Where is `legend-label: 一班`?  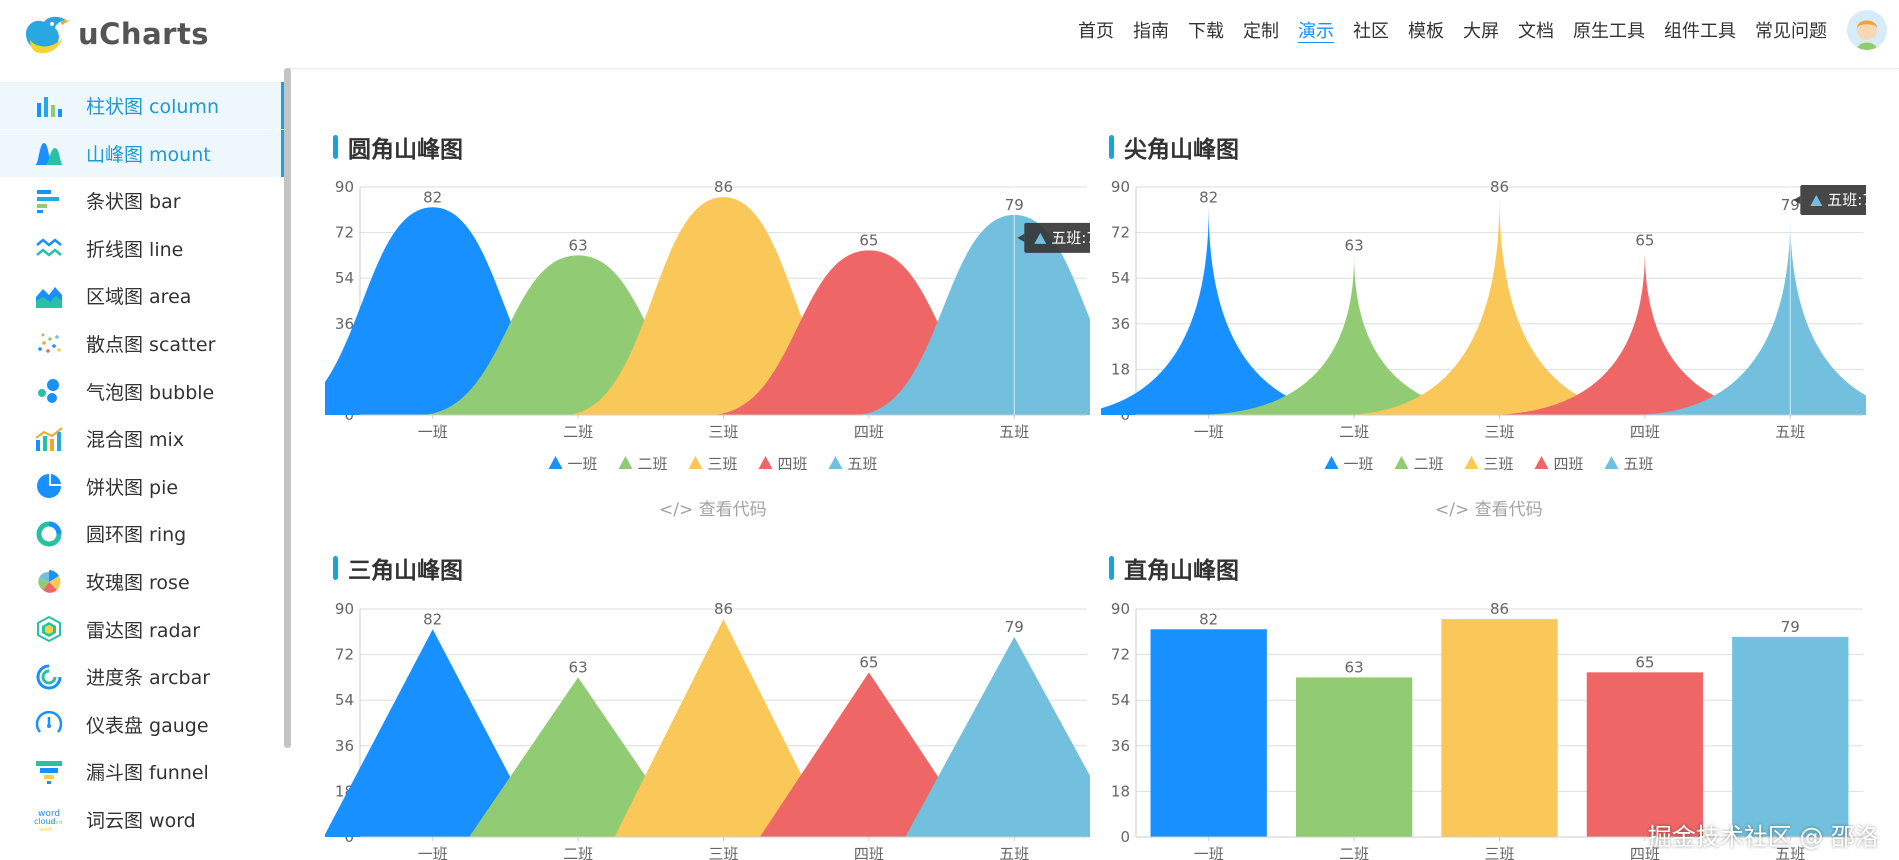
legend-label: 一班 is located at coordinates (1359, 464).